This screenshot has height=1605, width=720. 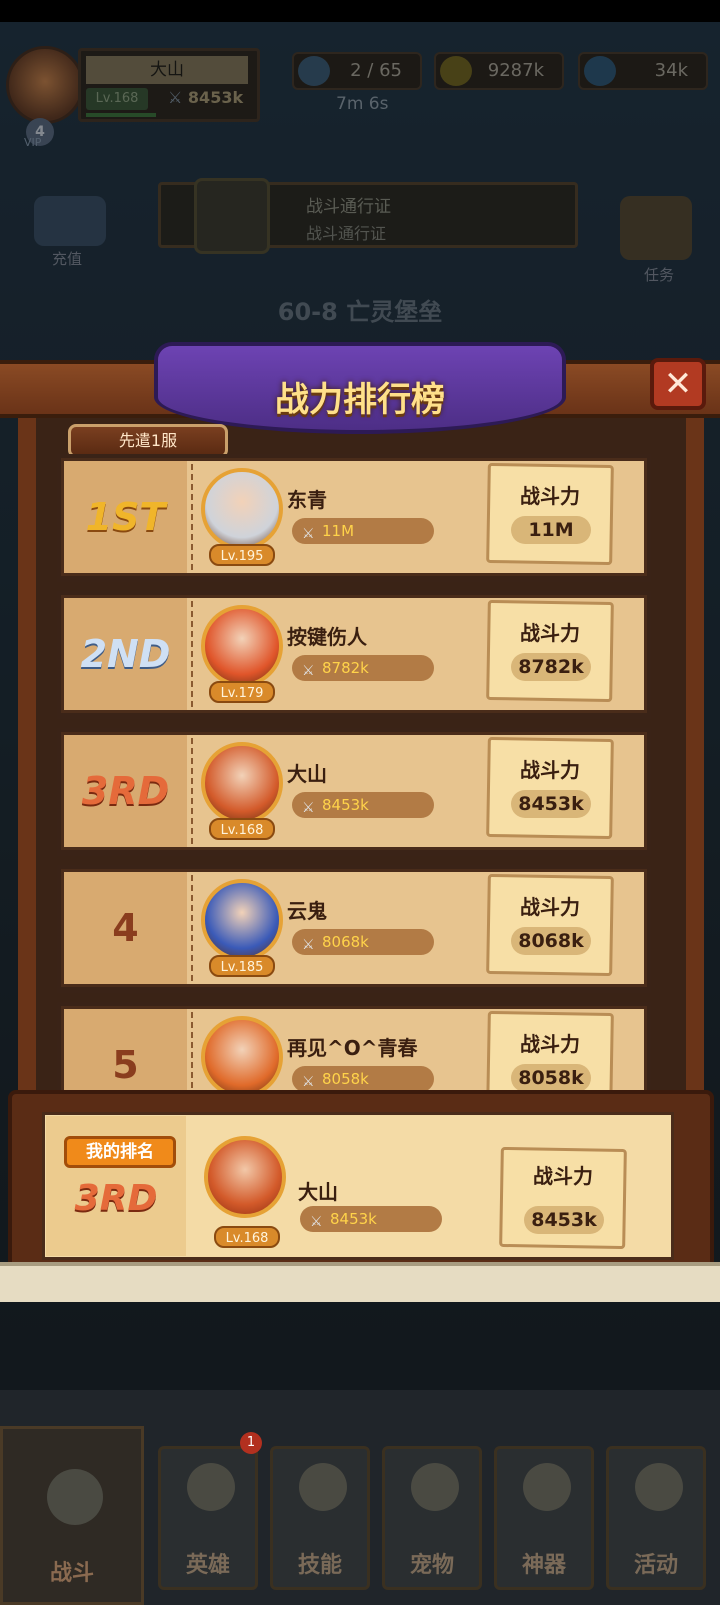 I want to click on player-power-bar: ⚔ 8453k, so click(x=363, y=805).